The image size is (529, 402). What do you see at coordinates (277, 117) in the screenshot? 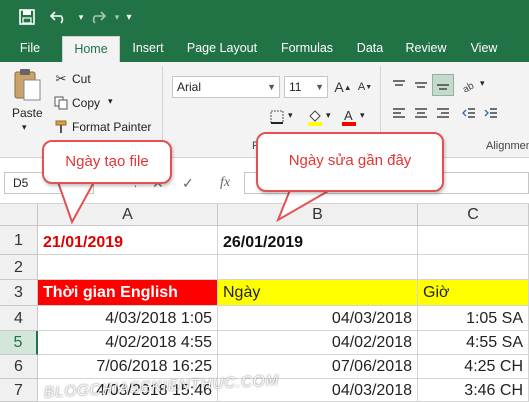
I see `borders-icon` at bounding box center [277, 117].